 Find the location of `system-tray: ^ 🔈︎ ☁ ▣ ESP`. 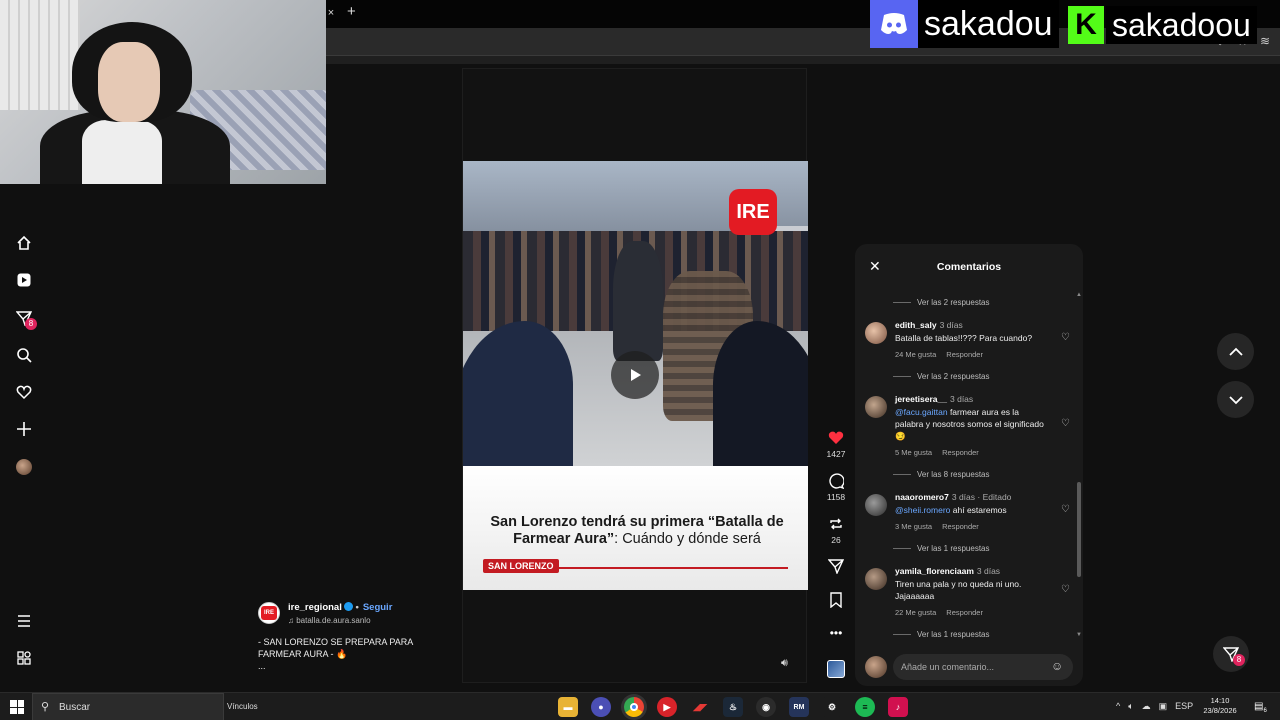

system-tray: ^ 🔈︎ ☁ ▣ ESP is located at coordinates (1154, 706).